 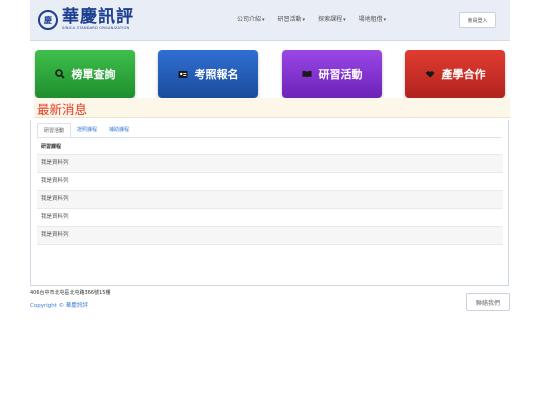 What do you see at coordinates (340, 74) in the screenshot?
I see `workshops-label: 研習活動` at bounding box center [340, 74].